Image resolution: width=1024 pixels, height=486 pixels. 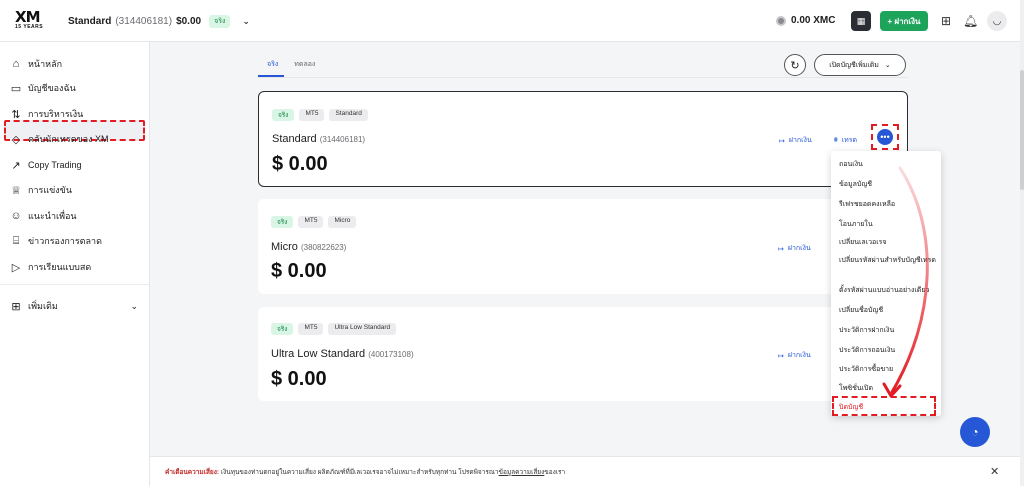 I want to click on menu-item-readonly-password: ตั้งรหัสผ่านแบบอ่านอย่างเดียว, so click(x=889, y=290).